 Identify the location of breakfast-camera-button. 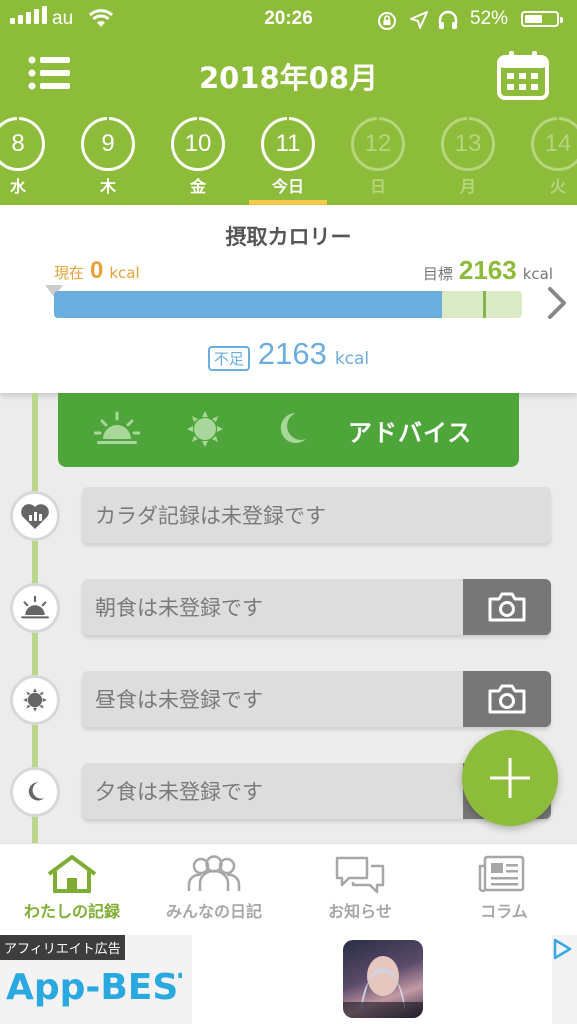
(507, 607).